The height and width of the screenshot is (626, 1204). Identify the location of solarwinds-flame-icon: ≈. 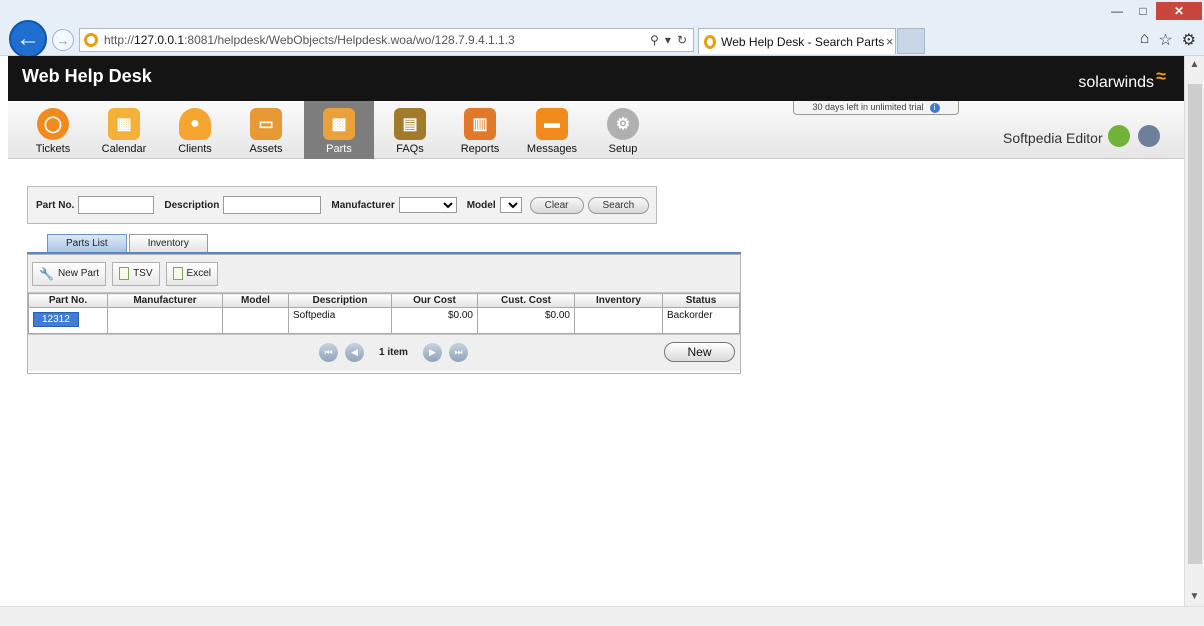
(1161, 76).